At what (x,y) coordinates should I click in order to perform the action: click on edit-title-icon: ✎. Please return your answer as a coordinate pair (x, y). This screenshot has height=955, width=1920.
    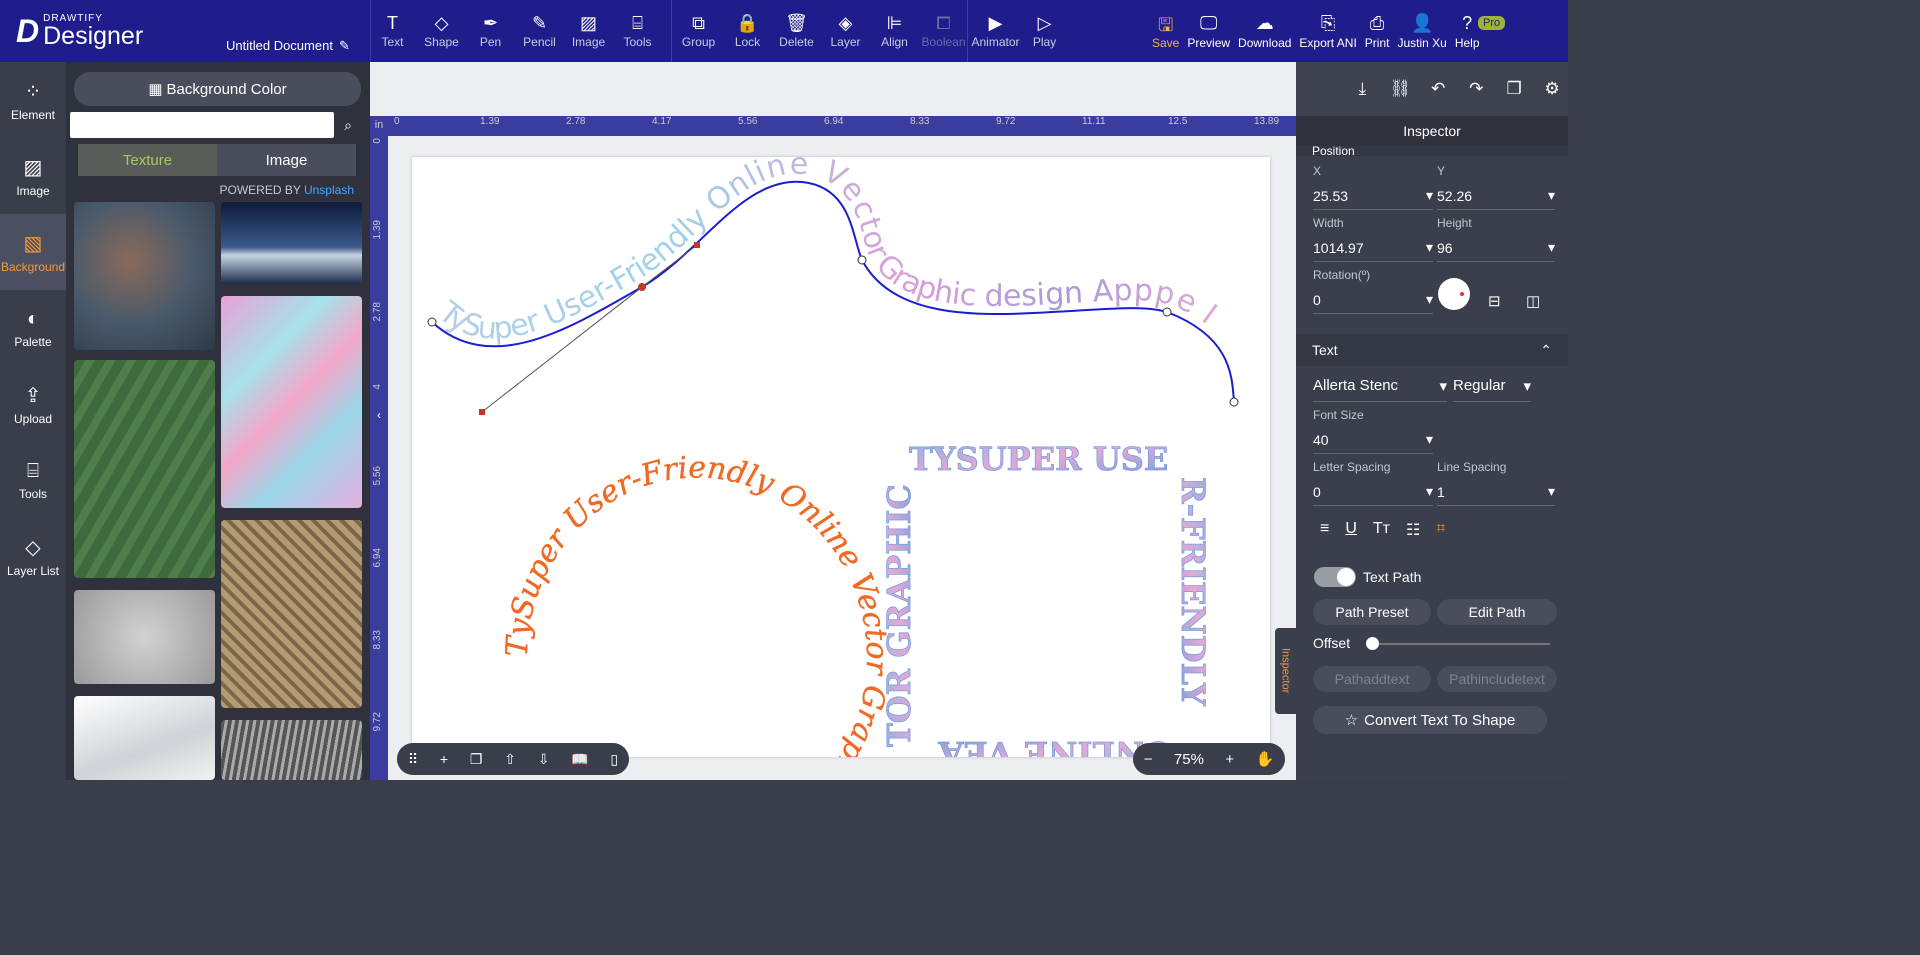
    Looking at the image, I should click on (344, 46).